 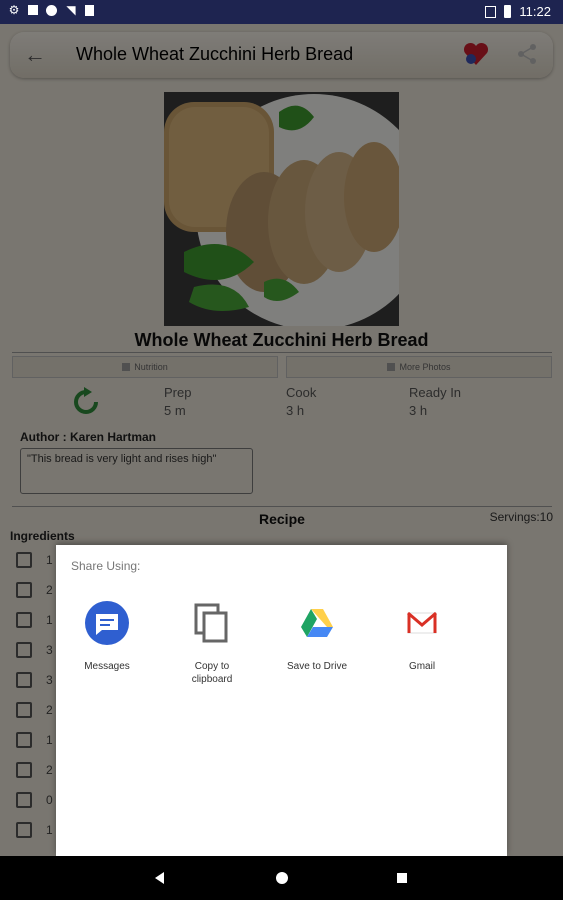 I want to click on status-bar: ⚙ ◥ 11:22, so click(x=281, y=12).